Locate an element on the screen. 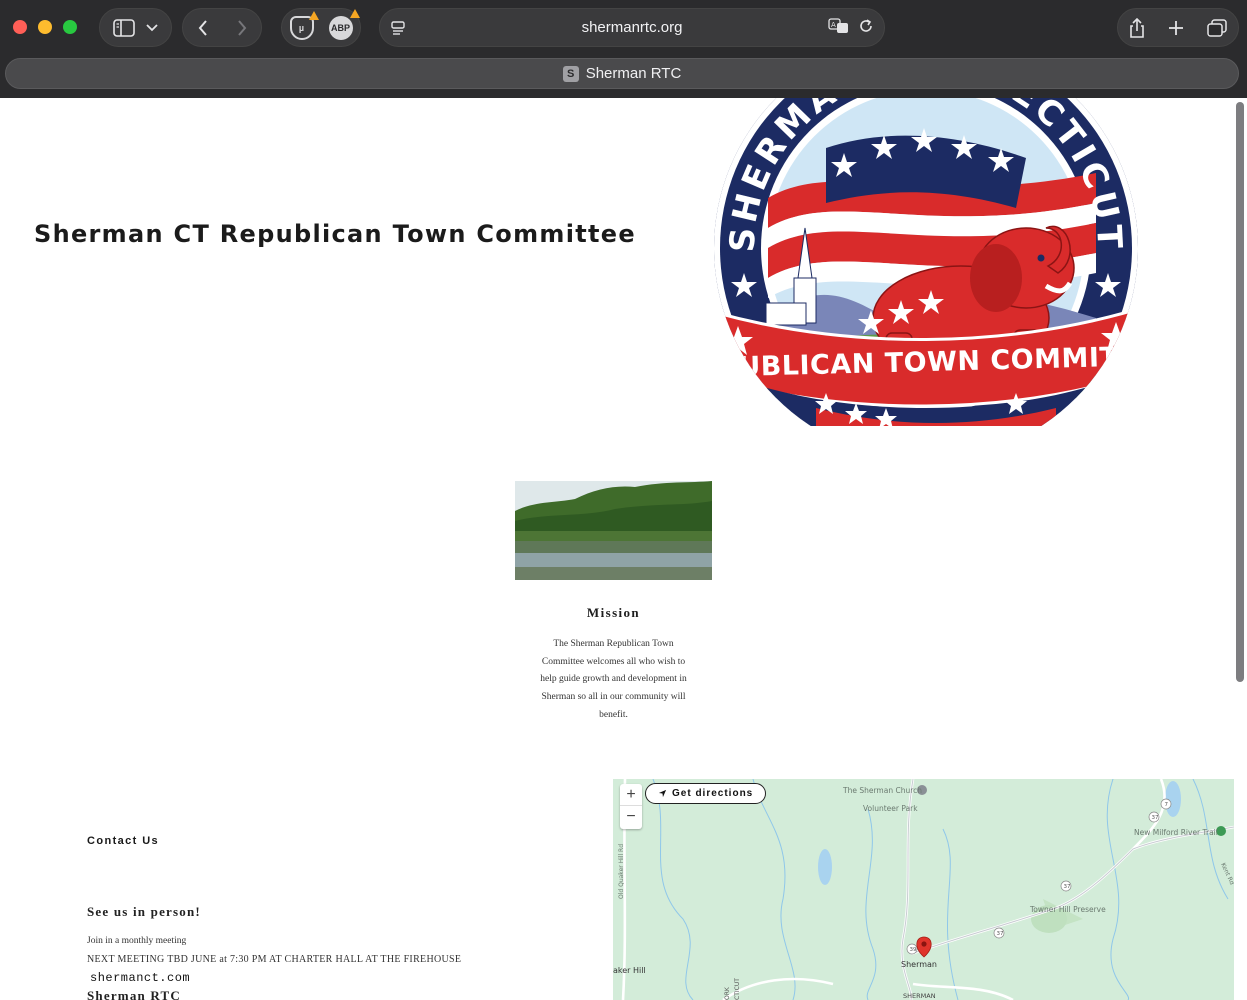 This screenshot has width=1247, height=1000. navigation-group is located at coordinates (222, 27).